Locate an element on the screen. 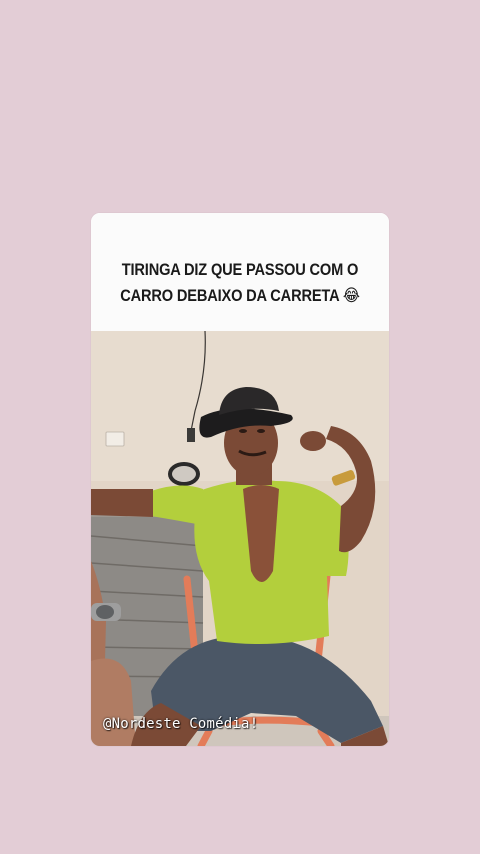 The height and width of the screenshot is (854, 480). watermark-text: @Nordeste Comédia! is located at coordinates (181, 724).